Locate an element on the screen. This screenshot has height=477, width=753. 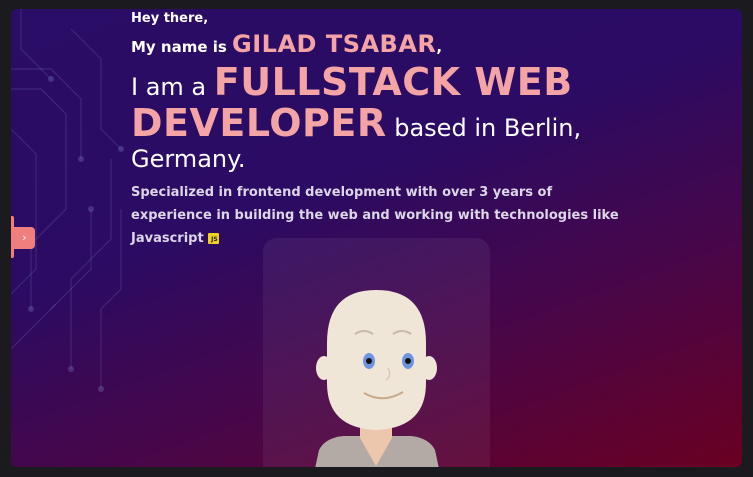
avatar-card is located at coordinates (376, 352).